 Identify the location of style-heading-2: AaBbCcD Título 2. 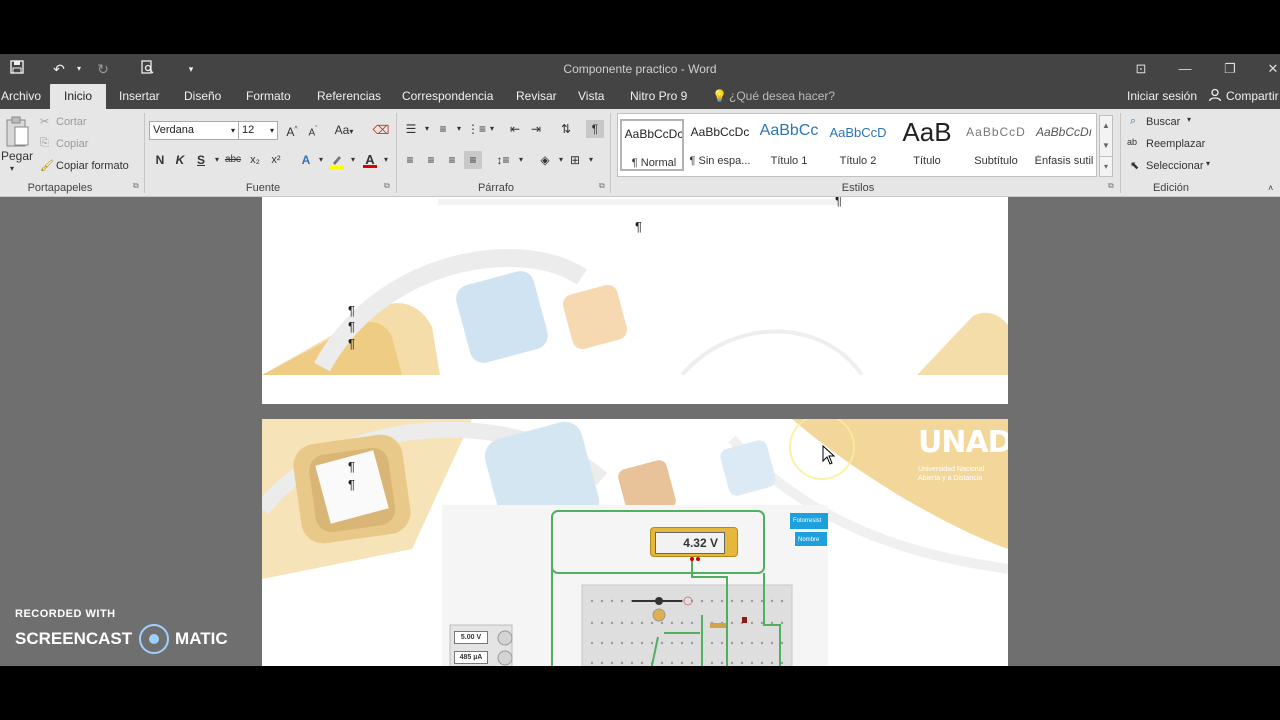
(858, 145).